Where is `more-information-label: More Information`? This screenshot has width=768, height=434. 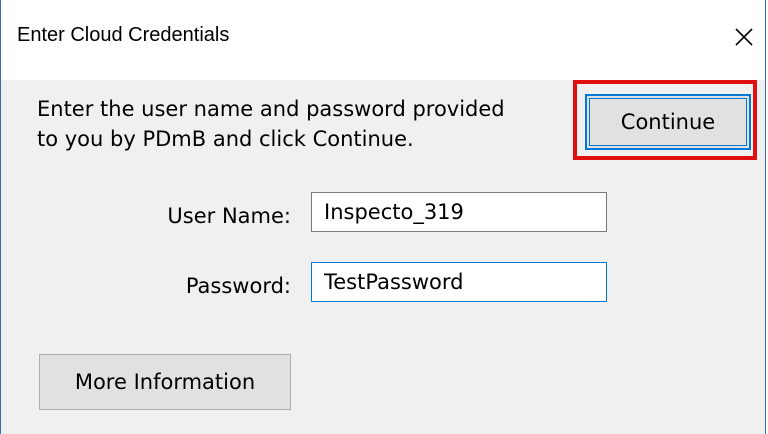
more-information-label: More Information is located at coordinates (165, 382).